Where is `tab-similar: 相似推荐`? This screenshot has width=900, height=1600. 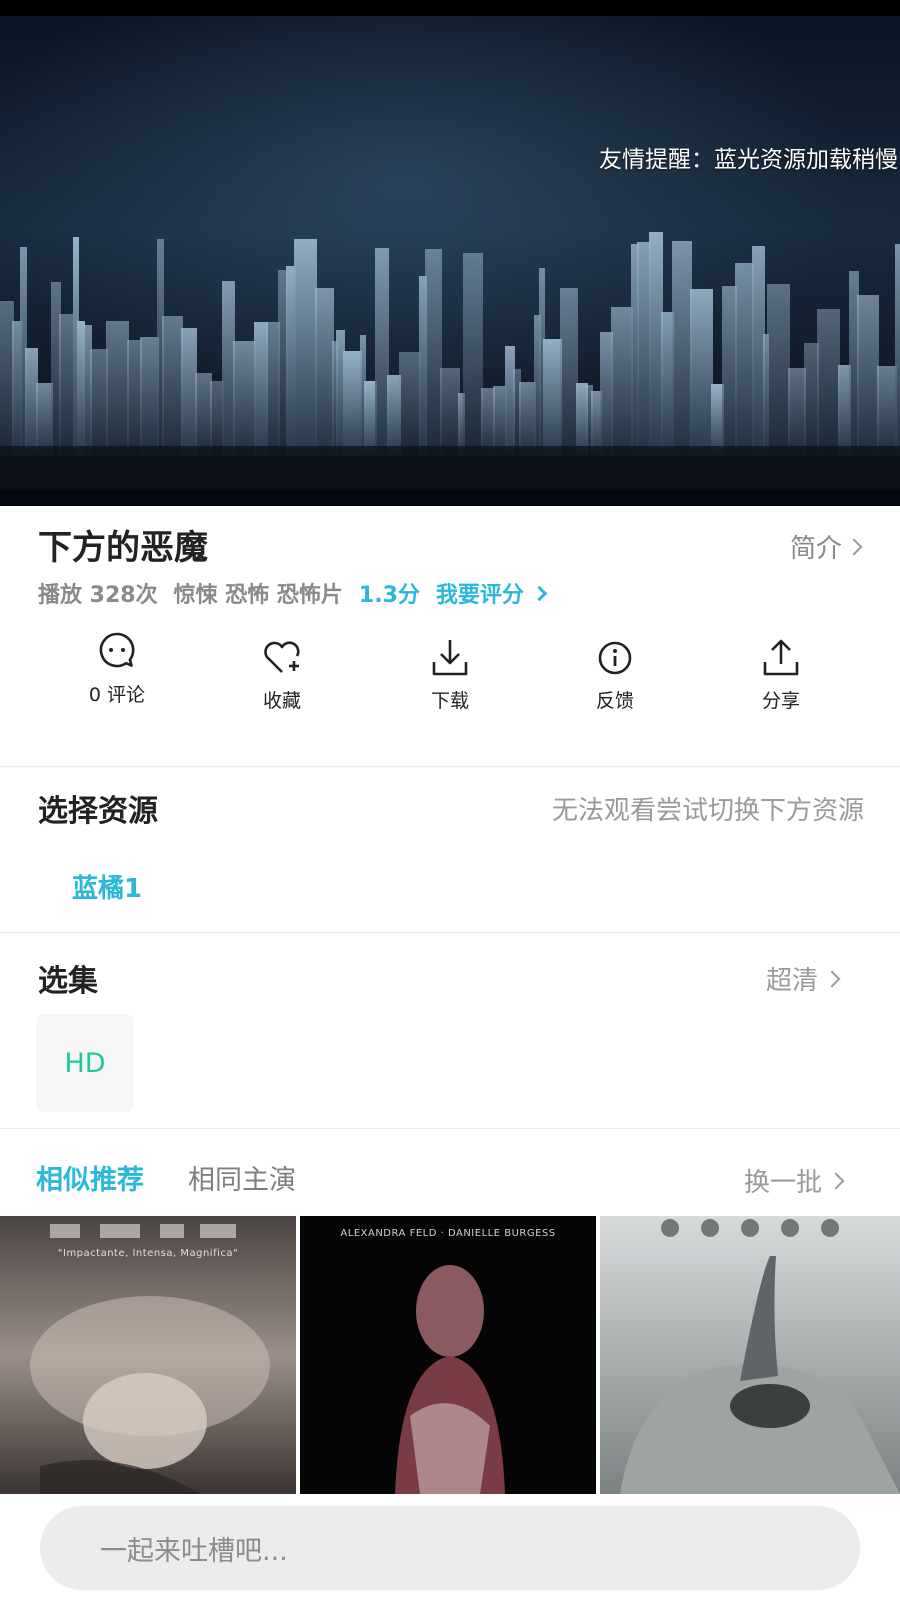
tab-similar: 相似推荐 is located at coordinates (90, 1177).